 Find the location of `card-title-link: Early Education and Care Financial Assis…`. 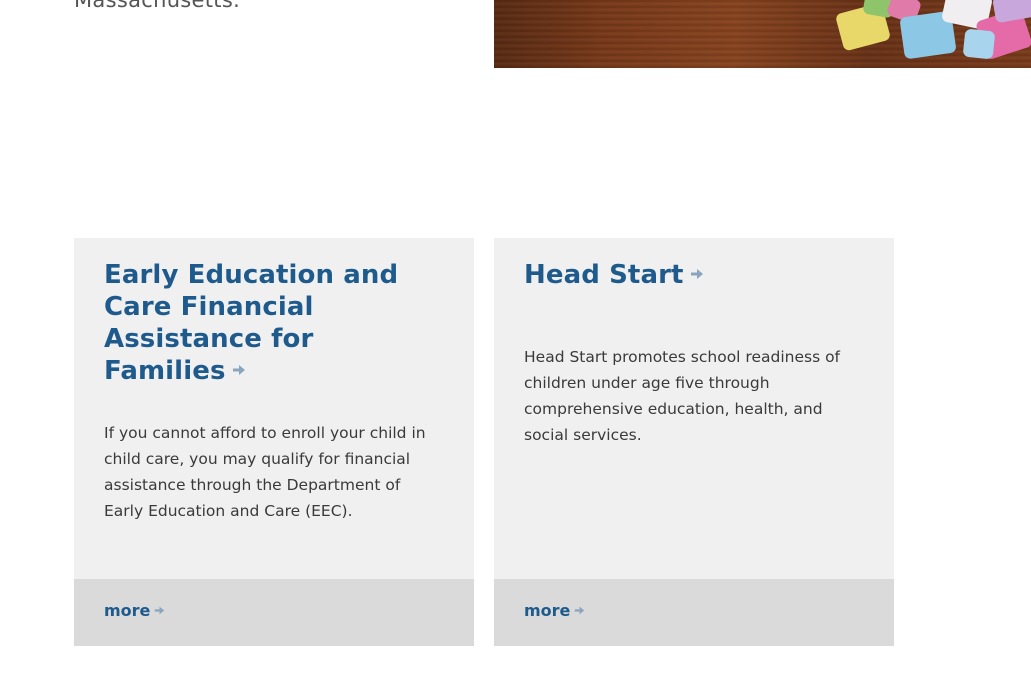

card-title-link: Early Education and Care Financial Assis… is located at coordinates (269, 323).